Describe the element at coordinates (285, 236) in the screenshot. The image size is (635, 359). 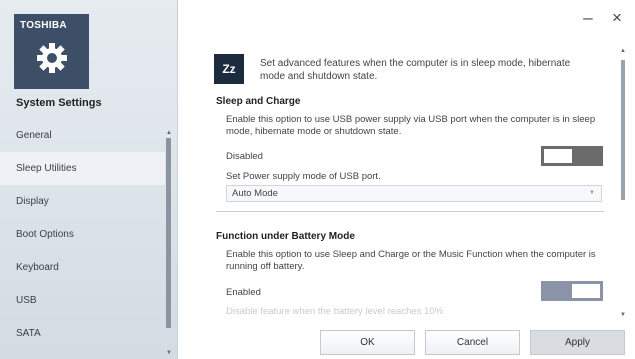
I see `battery-mode-title: Function under Battery Mode` at that location.